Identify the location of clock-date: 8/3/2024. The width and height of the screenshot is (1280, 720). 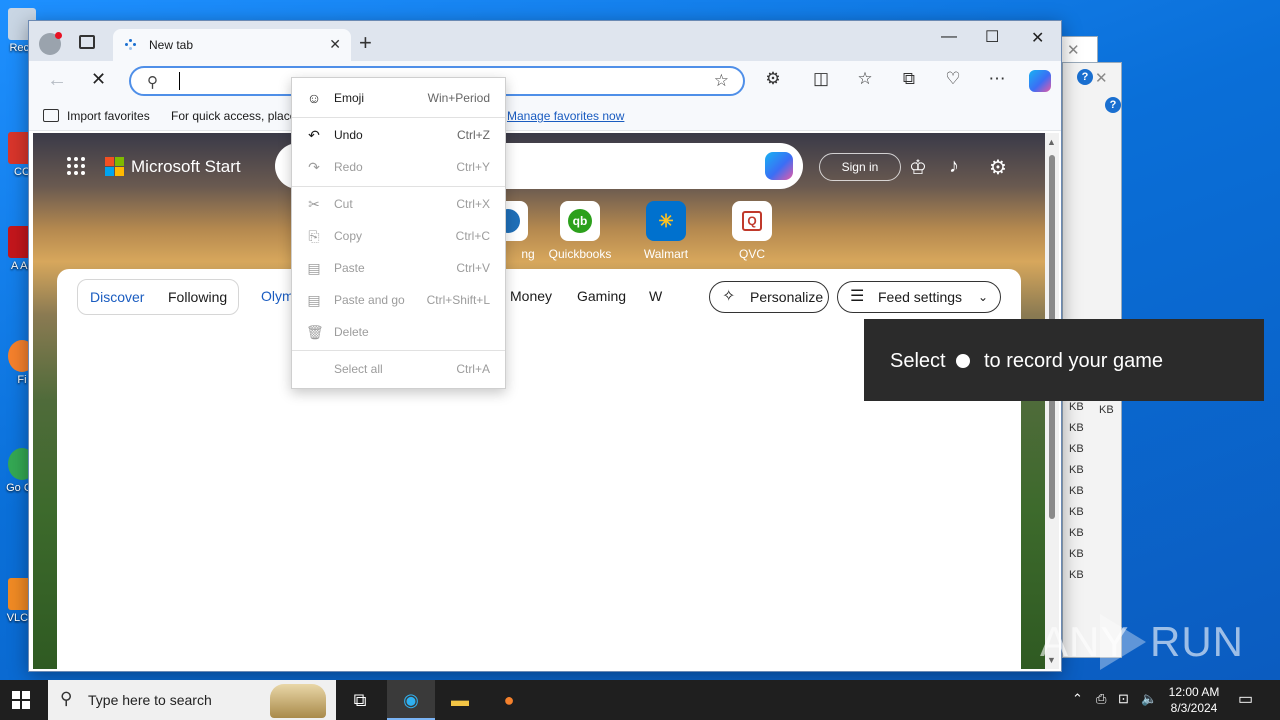
(1194, 708).